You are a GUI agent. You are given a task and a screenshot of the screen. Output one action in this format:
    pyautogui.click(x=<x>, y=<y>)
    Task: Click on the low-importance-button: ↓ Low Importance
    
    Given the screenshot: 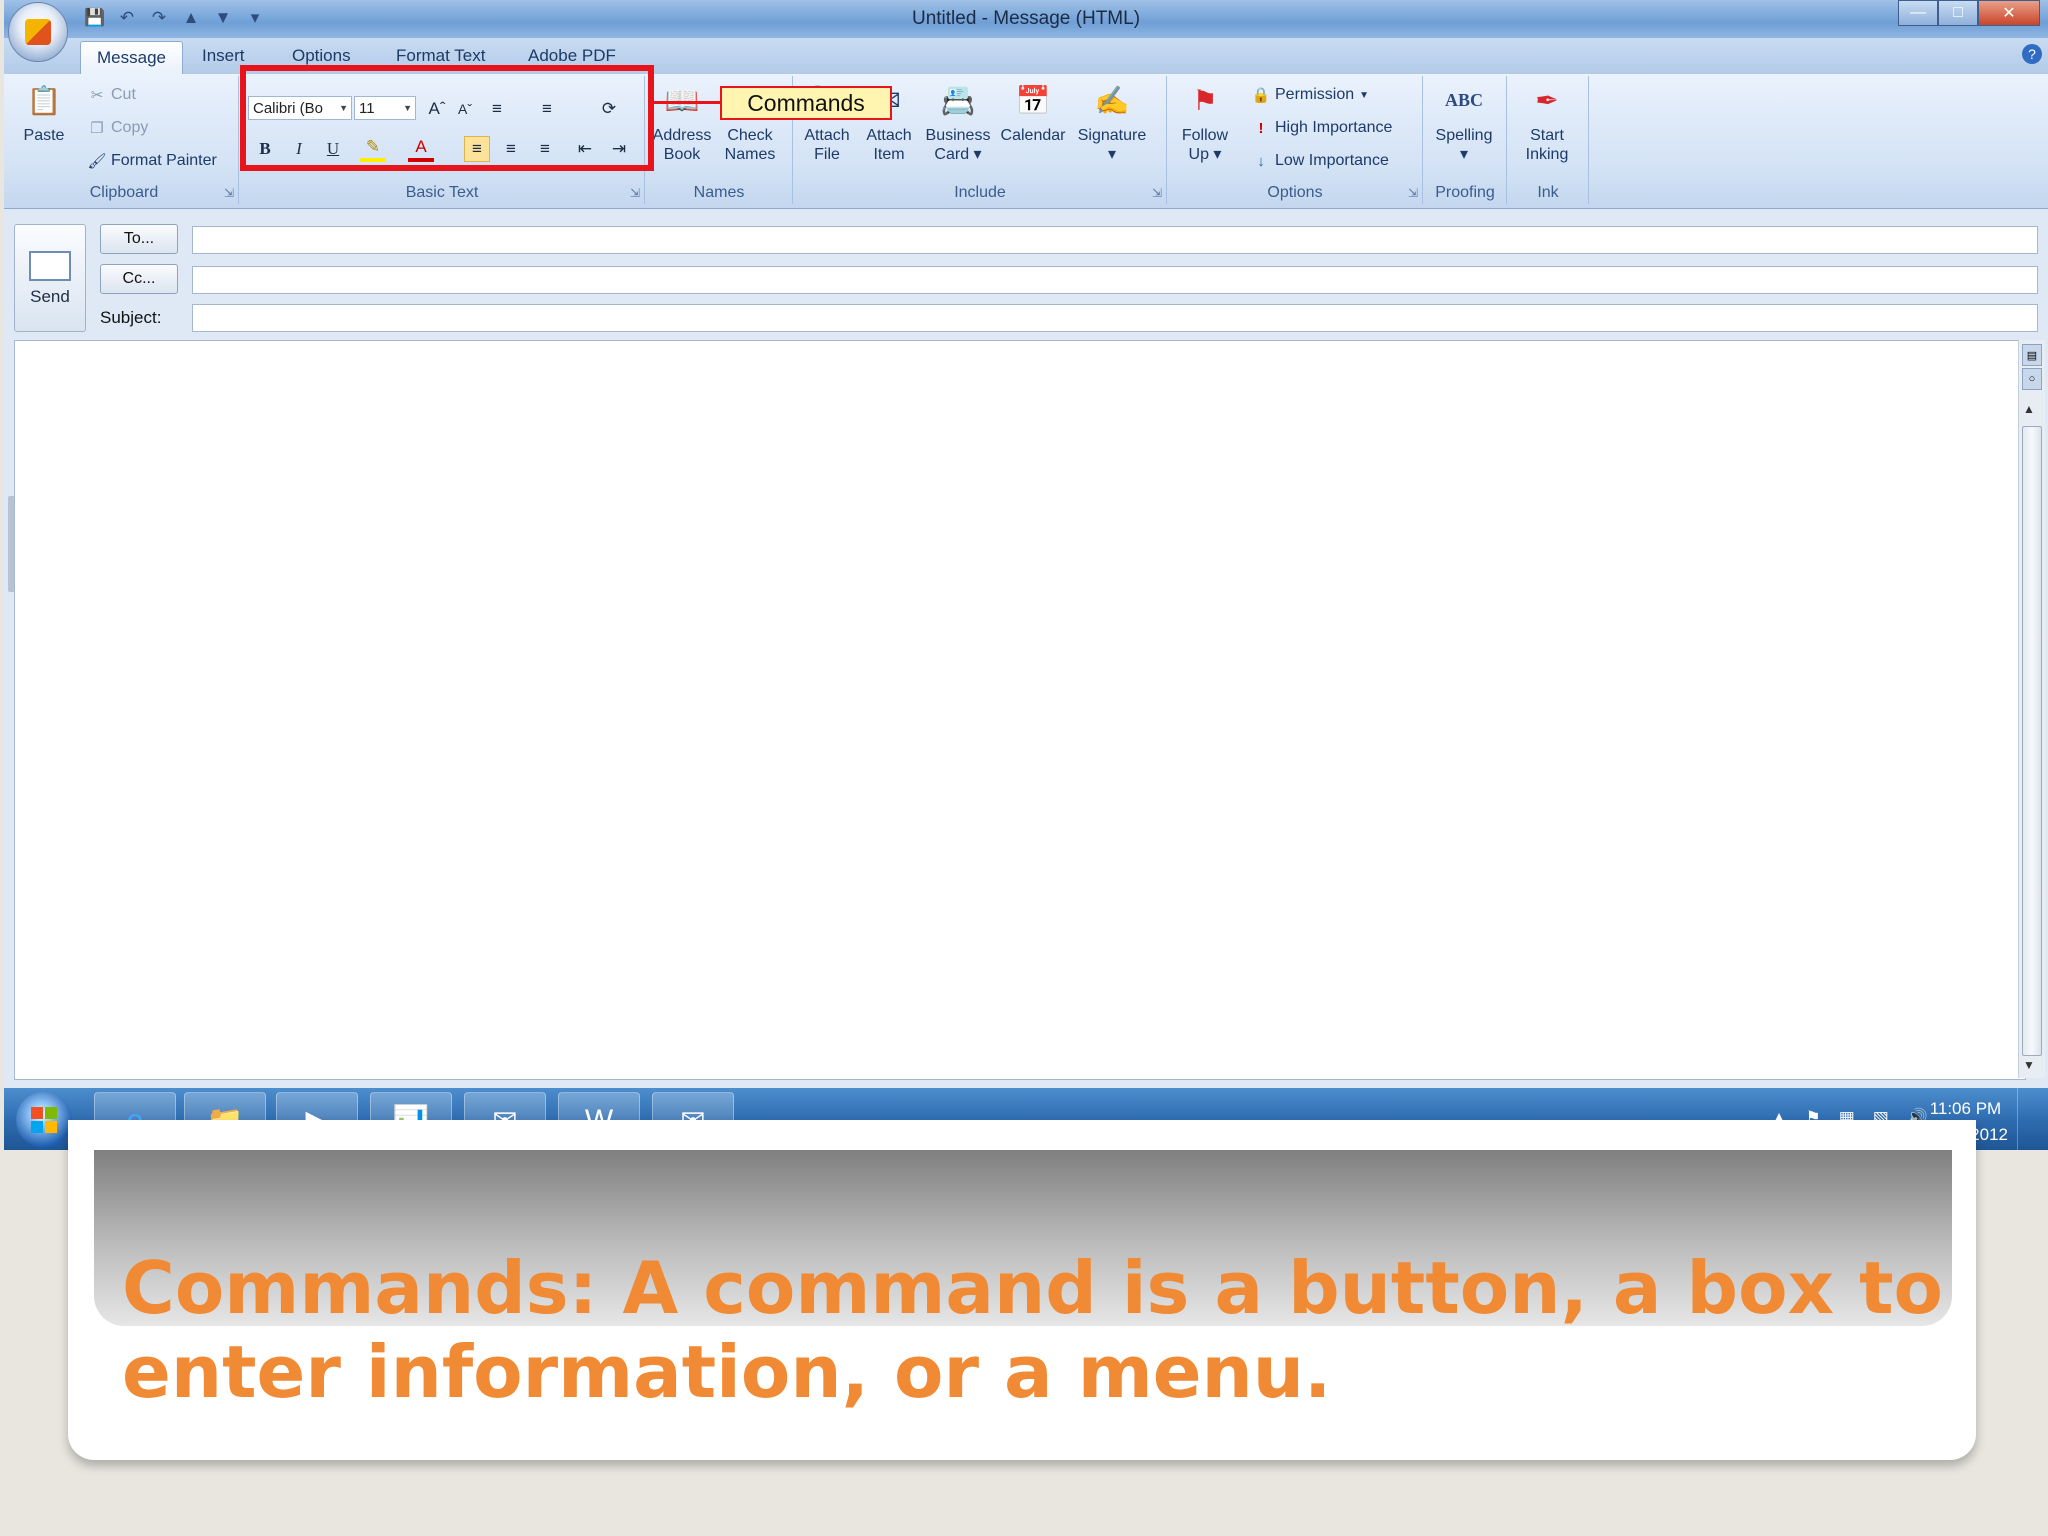 What is the action you would take?
    pyautogui.click(x=1320, y=161)
    